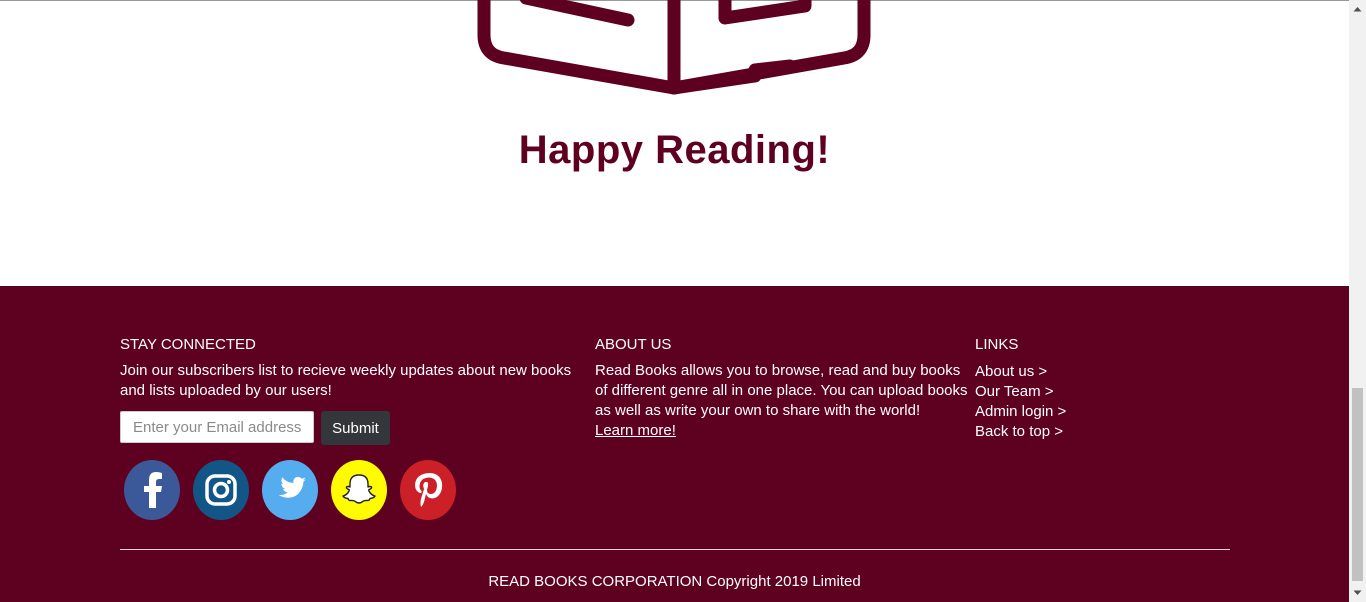  Describe the element at coordinates (997, 344) in the screenshot. I see `links-title: LINKS` at that location.